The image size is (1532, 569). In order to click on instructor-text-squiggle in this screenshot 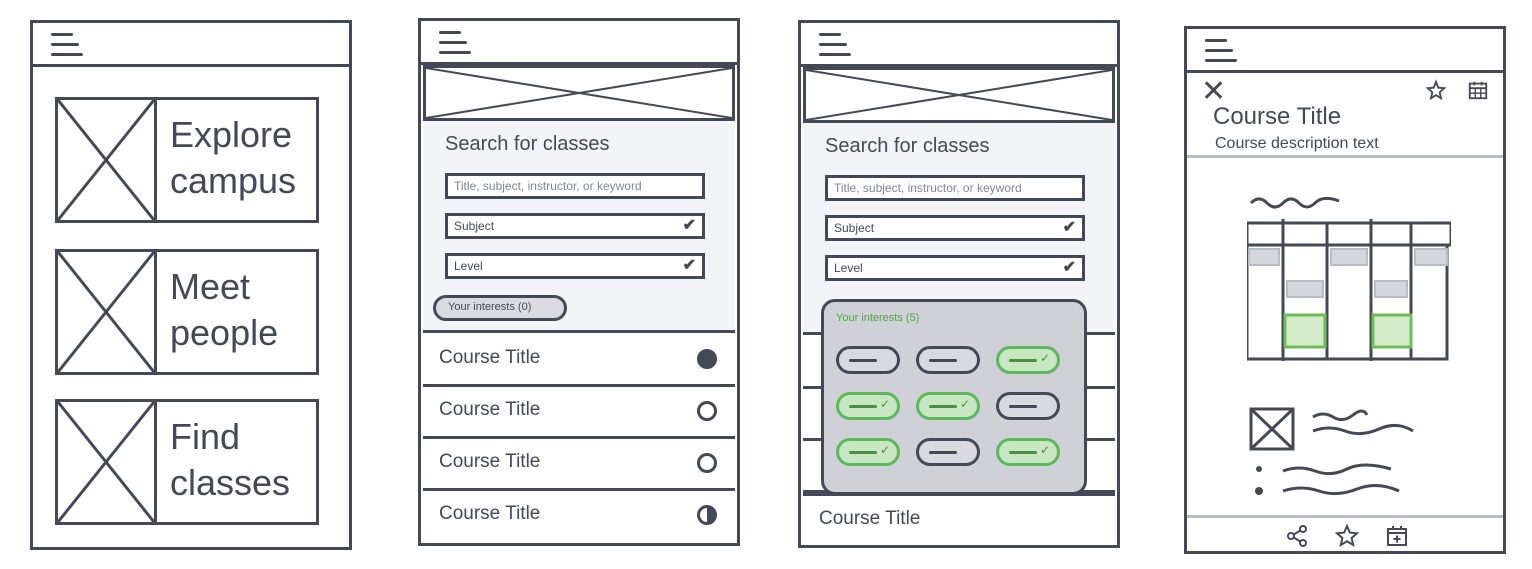, I will do `click(1363, 422)`.